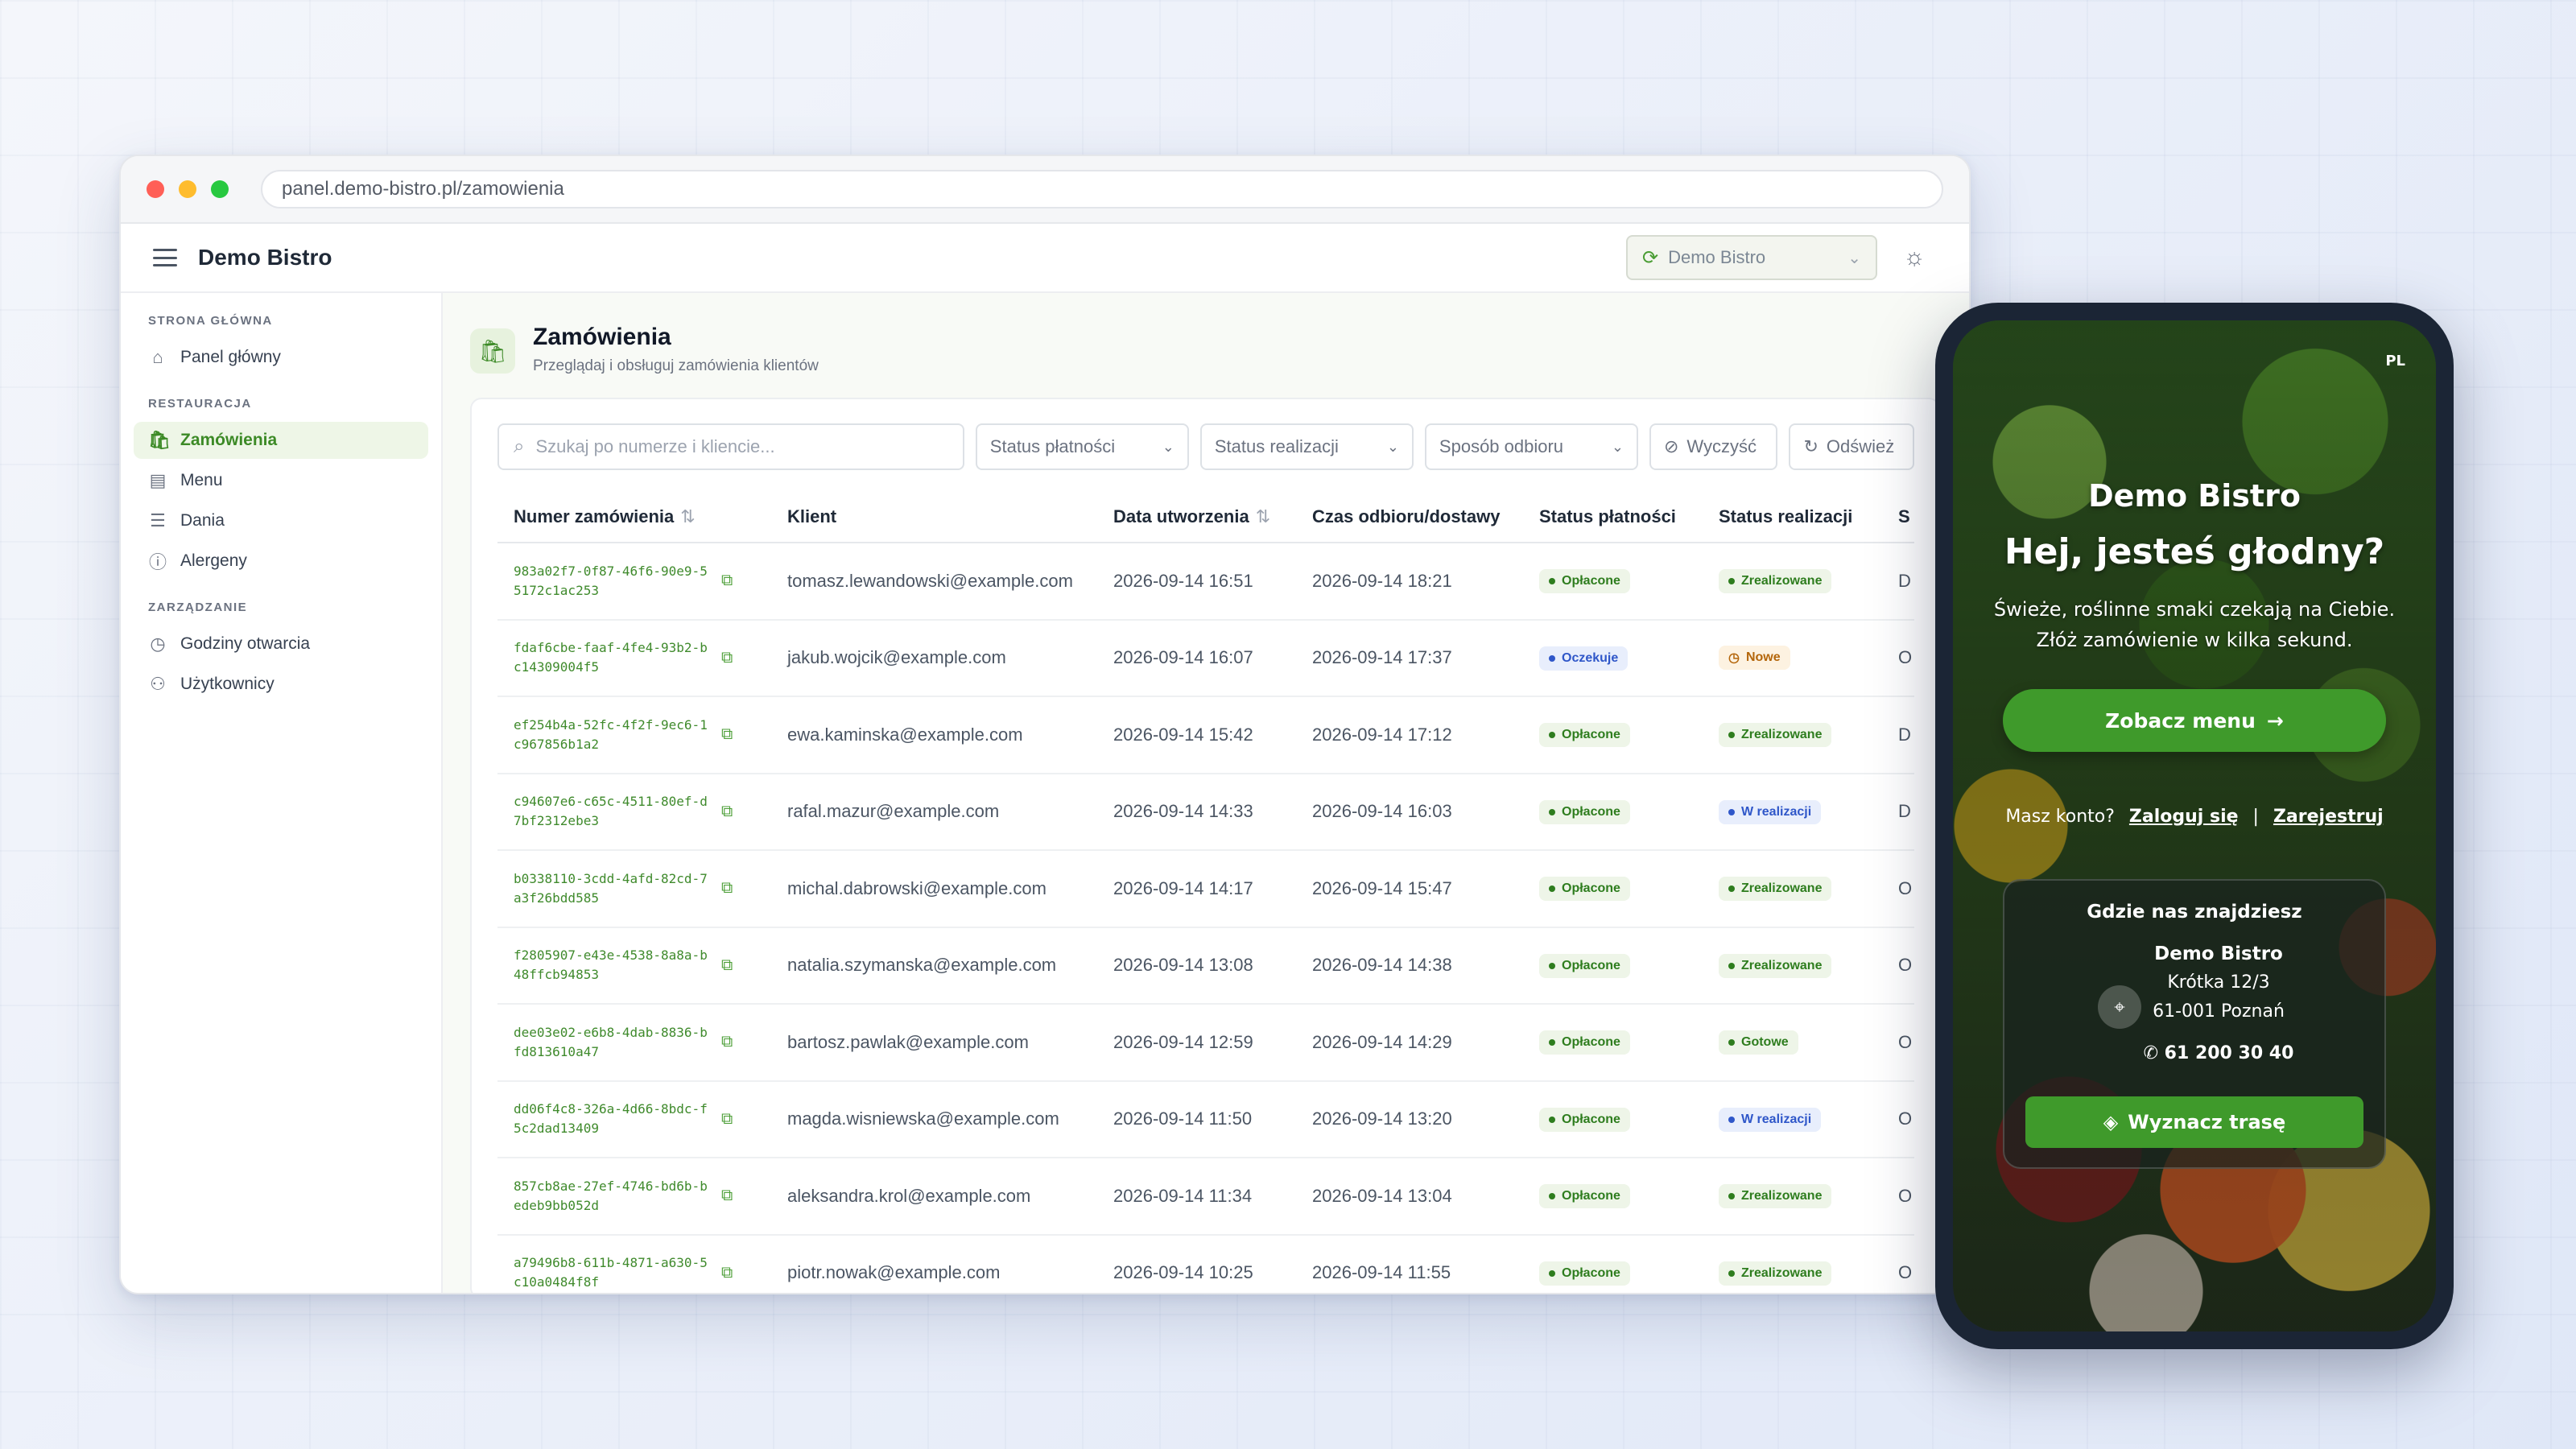 The height and width of the screenshot is (1449, 2576). What do you see at coordinates (1613, 517) in the screenshot?
I see `column-payment-status: Status płatności` at bounding box center [1613, 517].